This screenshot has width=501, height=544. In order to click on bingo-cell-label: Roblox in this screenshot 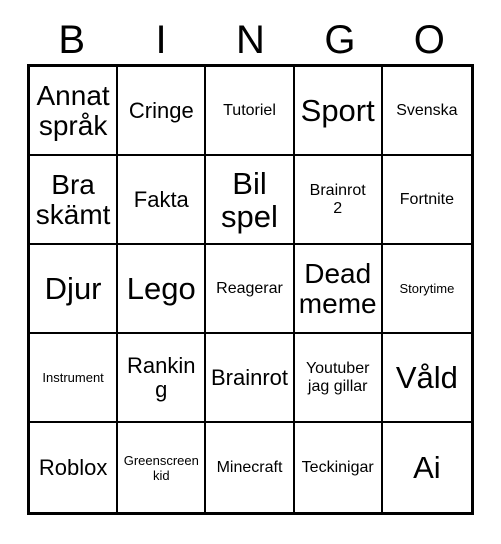, I will do `click(73, 467)`.